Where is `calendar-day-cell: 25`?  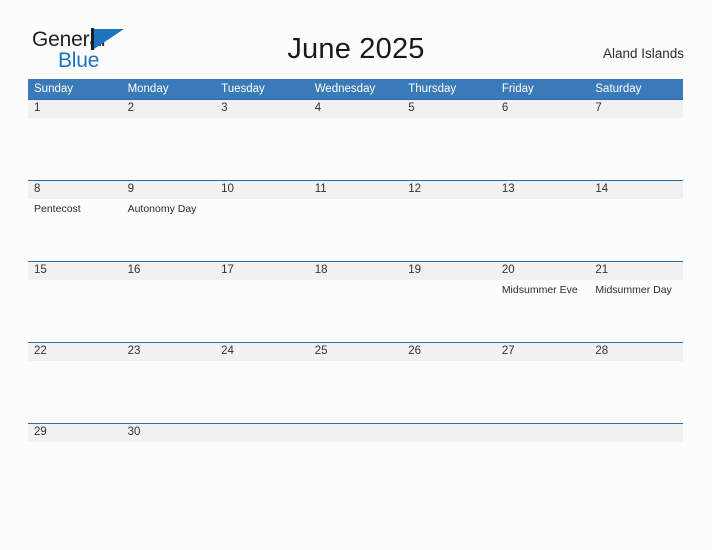
calendar-day-cell: 25 is located at coordinates (355, 382).